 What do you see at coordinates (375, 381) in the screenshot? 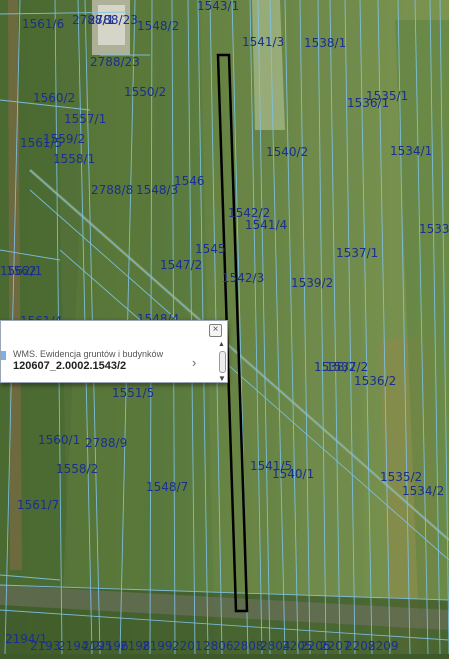
I see `parcel-label: 1536/2` at bounding box center [375, 381].